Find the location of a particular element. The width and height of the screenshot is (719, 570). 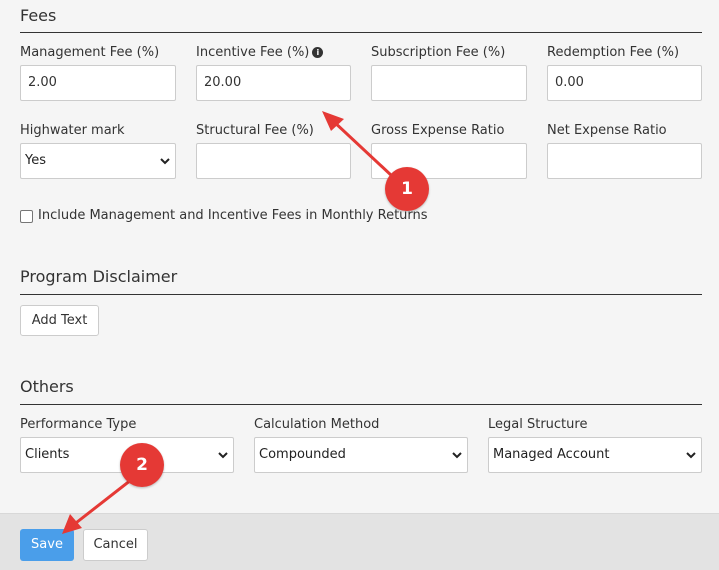

cancel-button: Cancel is located at coordinates (115, 545).